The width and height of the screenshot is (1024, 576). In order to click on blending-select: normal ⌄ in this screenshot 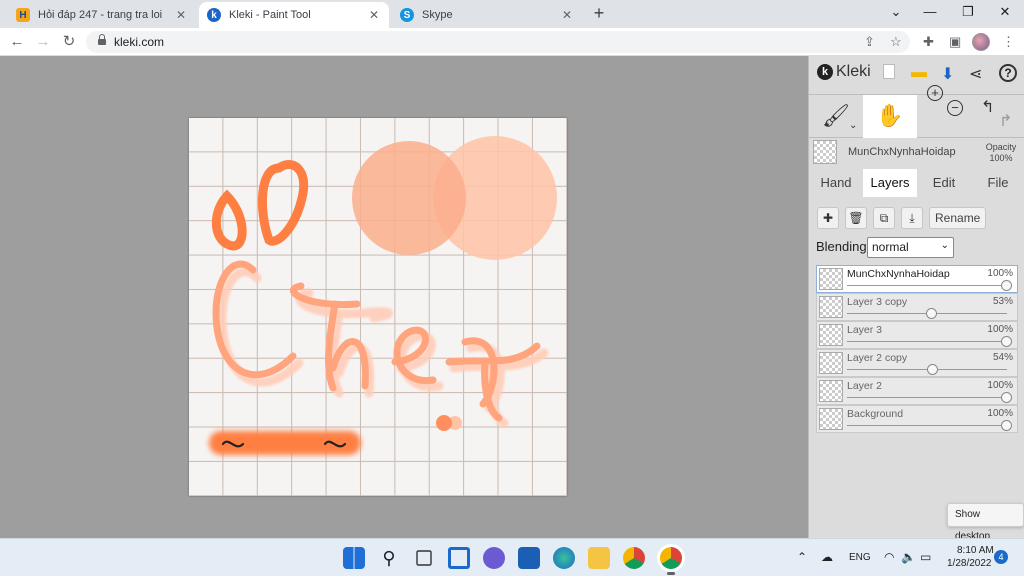, I will do `click(910, 247)`.